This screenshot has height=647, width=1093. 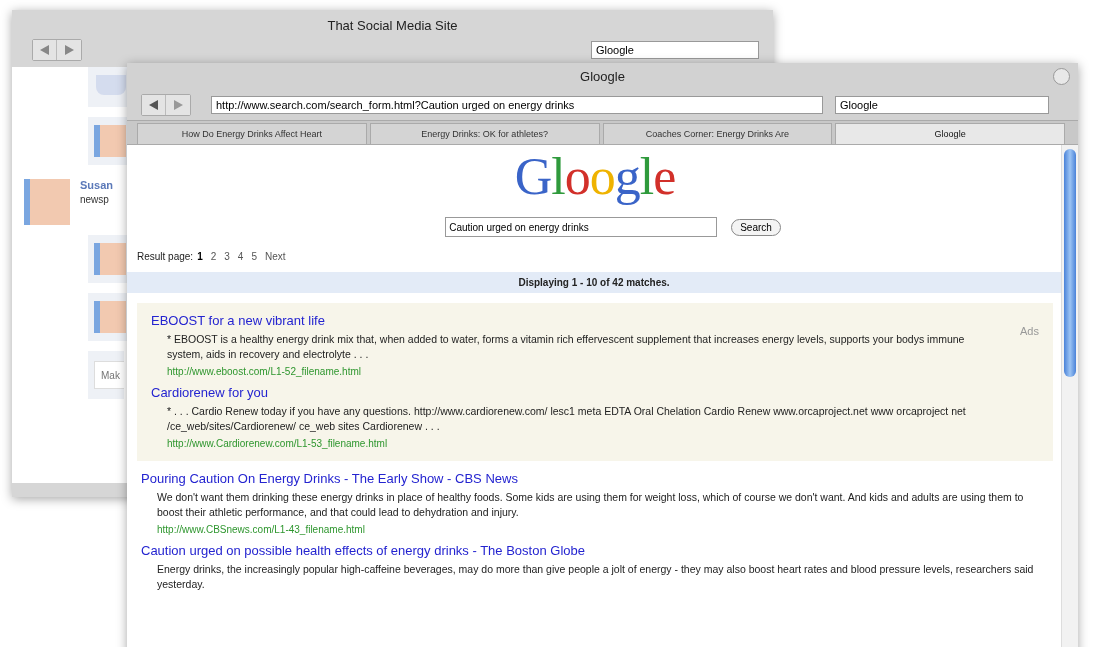 What do you see at coordinates (594, 282) in the screenshot?
I see `results-summary: Displaying 1 - 10 of 42 matches.` at bounding box center [594, 282].